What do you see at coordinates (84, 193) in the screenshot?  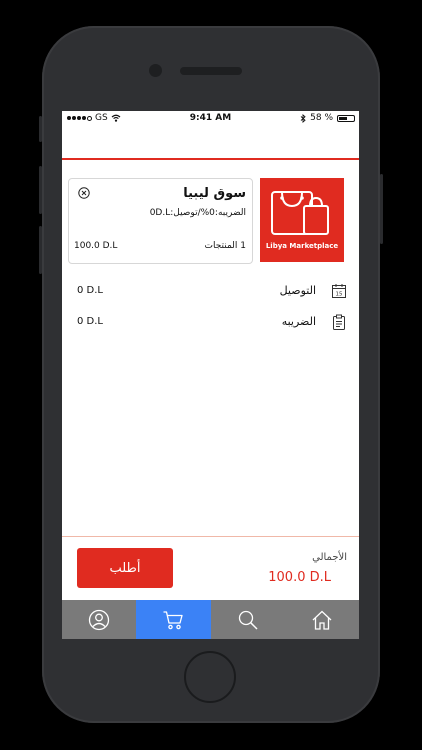 I see `close-icon` at bounding box center [84, 193].